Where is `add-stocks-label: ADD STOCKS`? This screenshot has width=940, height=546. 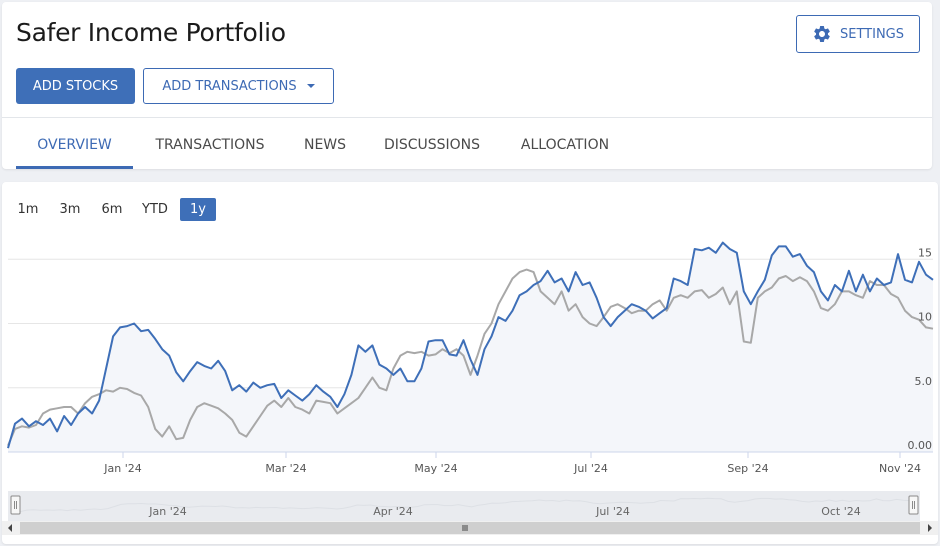
add-stocks-label: ADD STOCKS is located at coordinates (75, 86).